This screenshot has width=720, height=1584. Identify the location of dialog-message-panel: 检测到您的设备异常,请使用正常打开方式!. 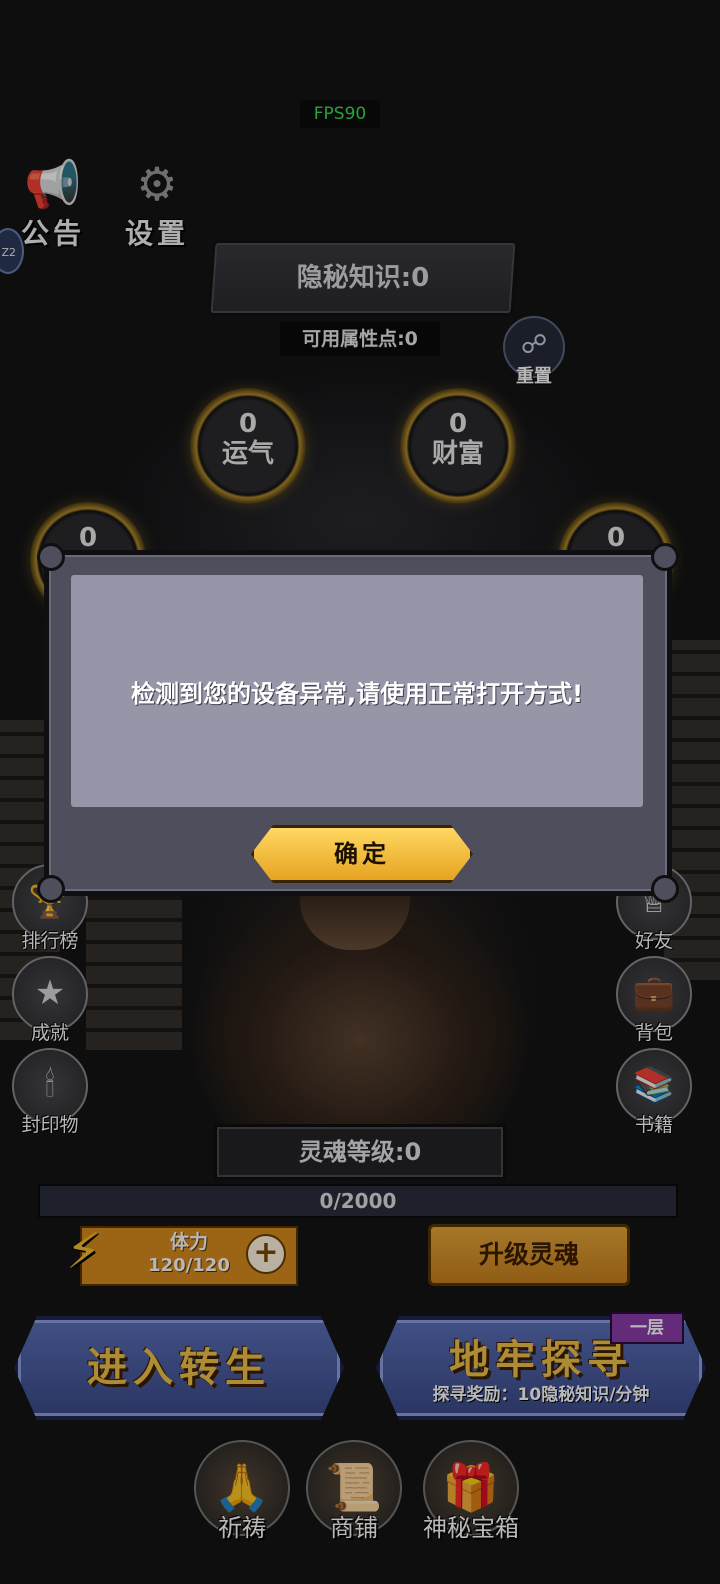
(357, 691).